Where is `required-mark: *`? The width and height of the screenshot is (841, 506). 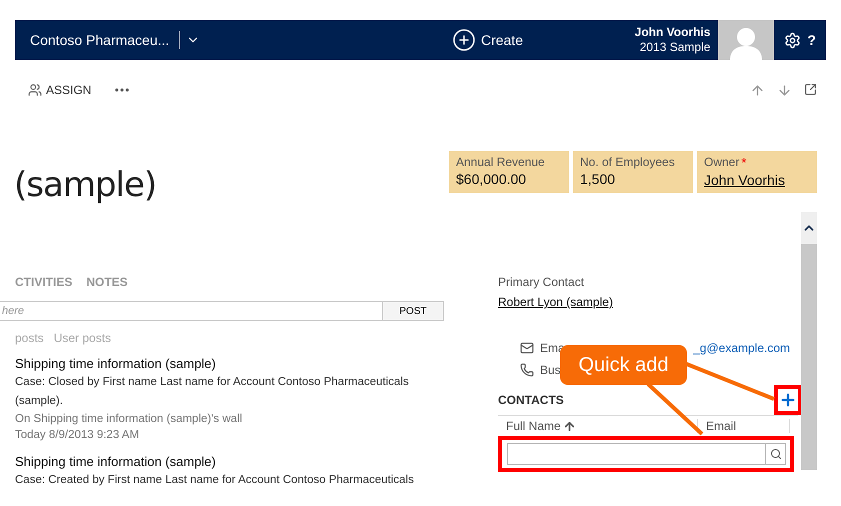 required-mark: * is located at coordinates (743, 162).